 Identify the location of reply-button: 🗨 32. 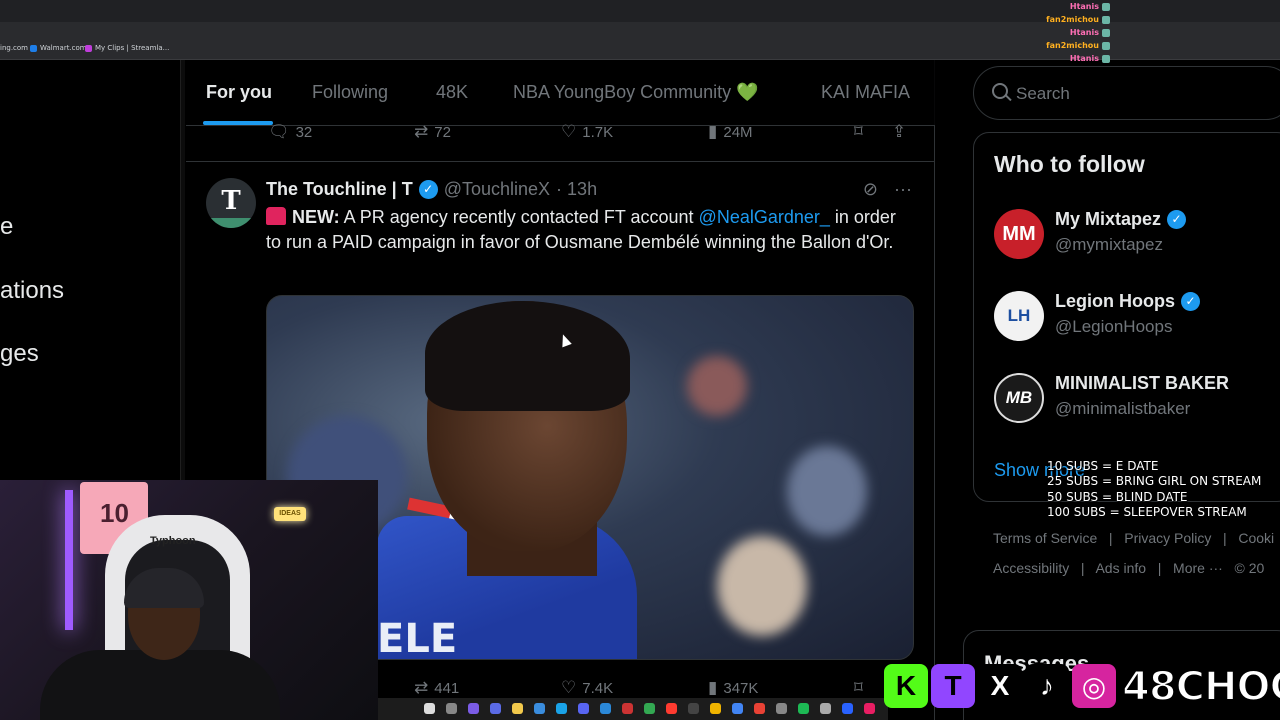
(290, 132).